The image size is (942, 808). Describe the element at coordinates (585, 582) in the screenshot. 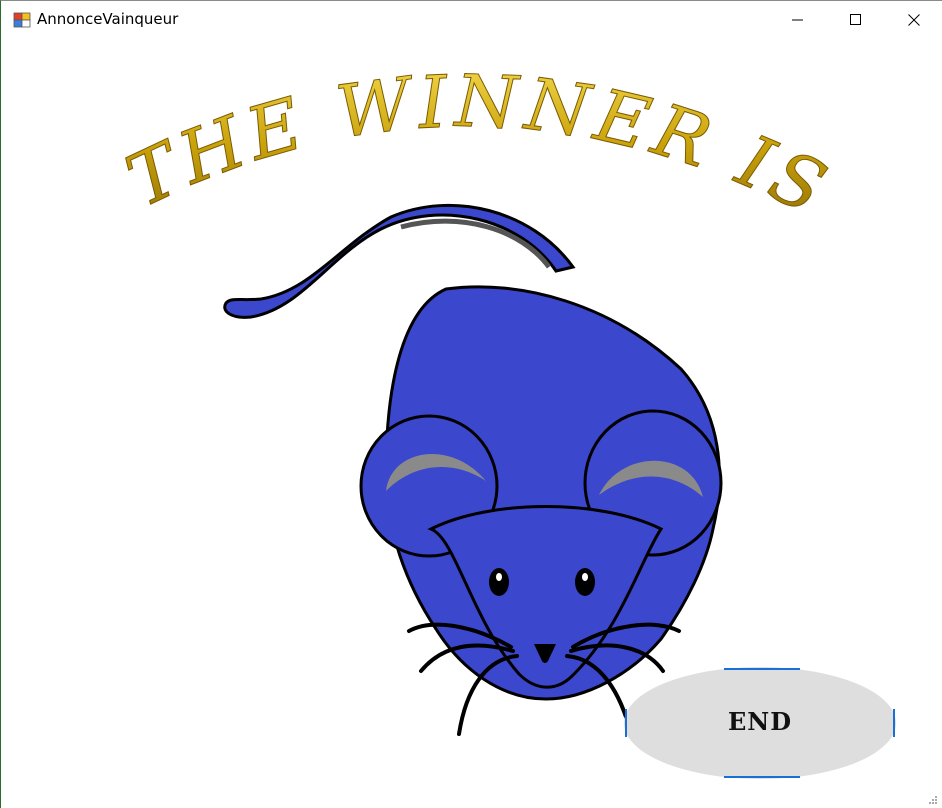

I see `mouse-eye-right` at that location.